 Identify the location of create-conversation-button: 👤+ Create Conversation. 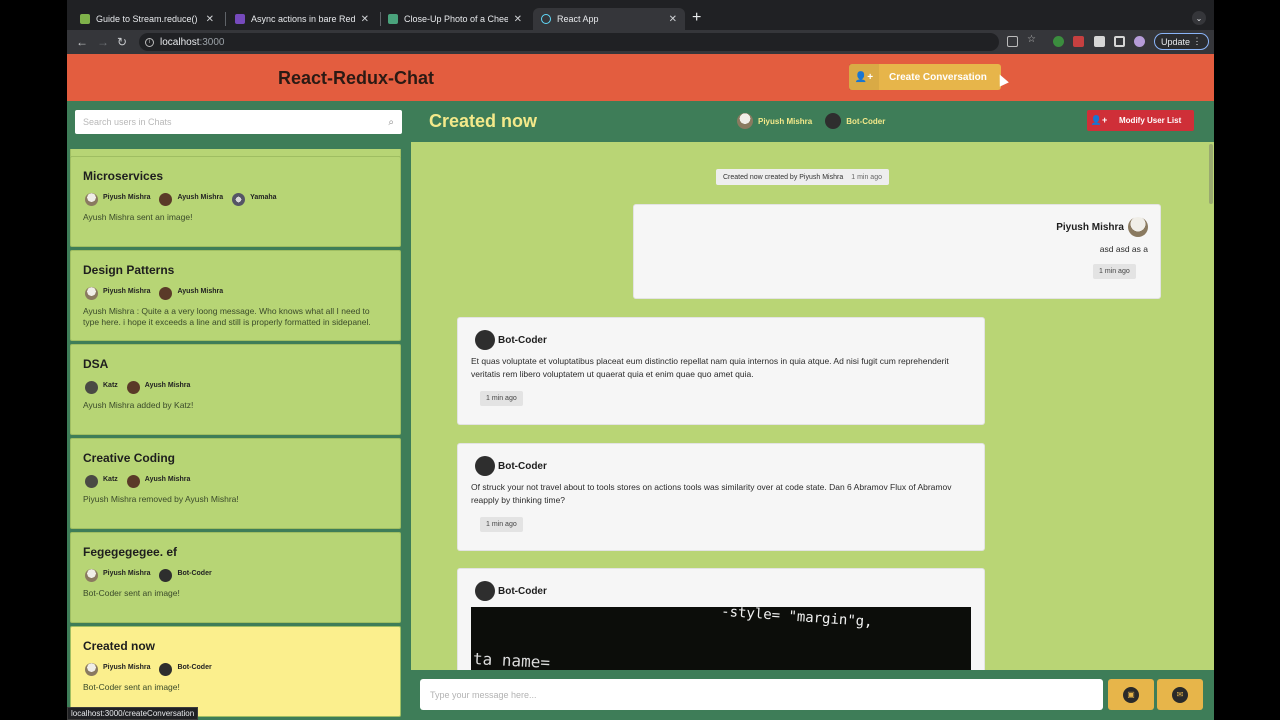
(925, 77).